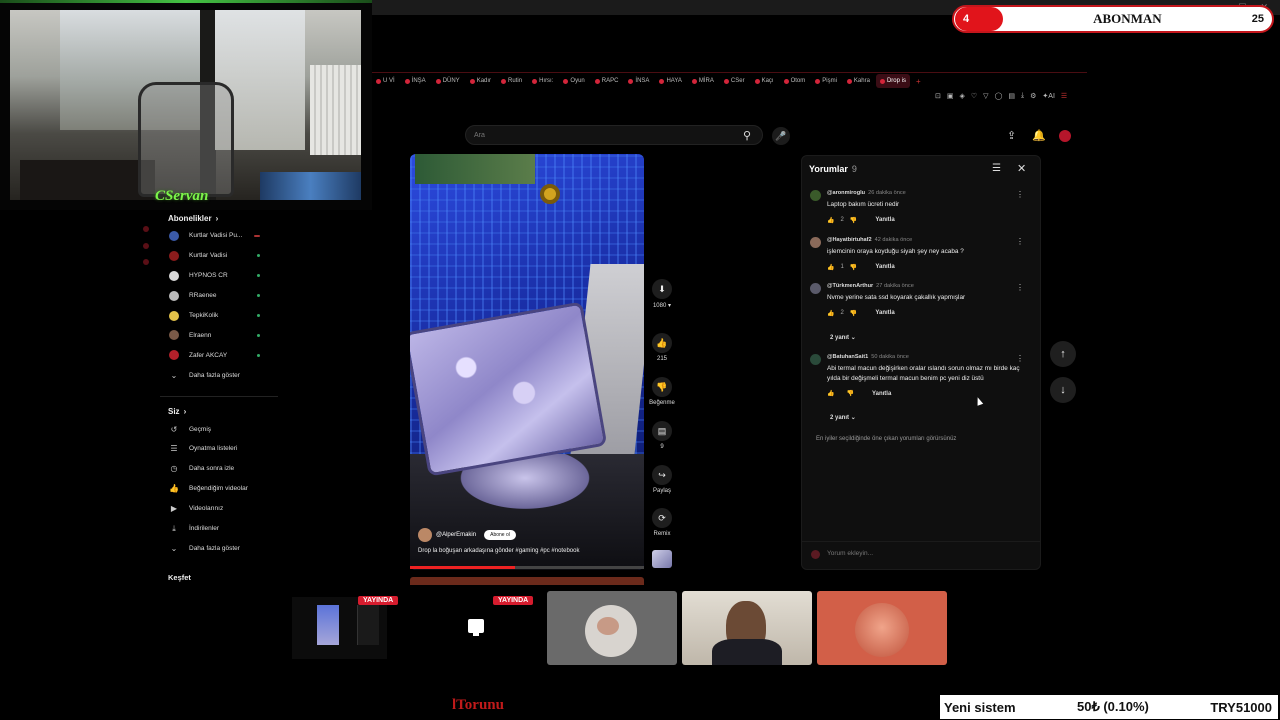 The height and width of the screenshot is (720, 1280). I want to click on browser-tab: Kaçı, so click(764, 81).